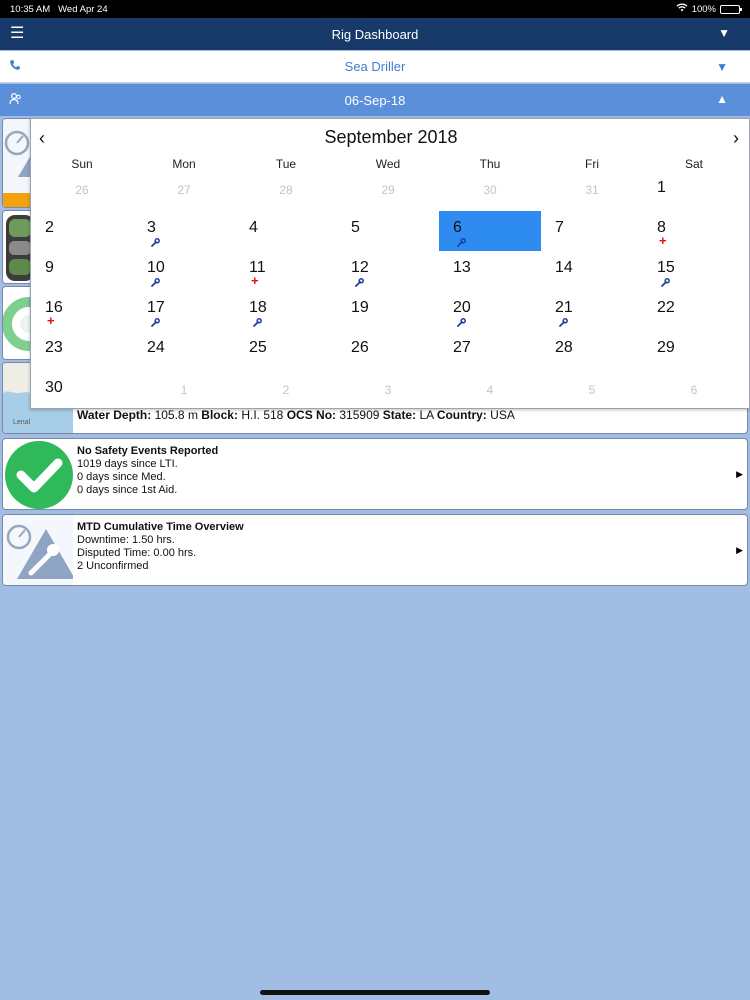 The image size is (750, 1000). Describe the element at coordinates (360, 347) in the screenshot. I see `day-number: 26` at that location.